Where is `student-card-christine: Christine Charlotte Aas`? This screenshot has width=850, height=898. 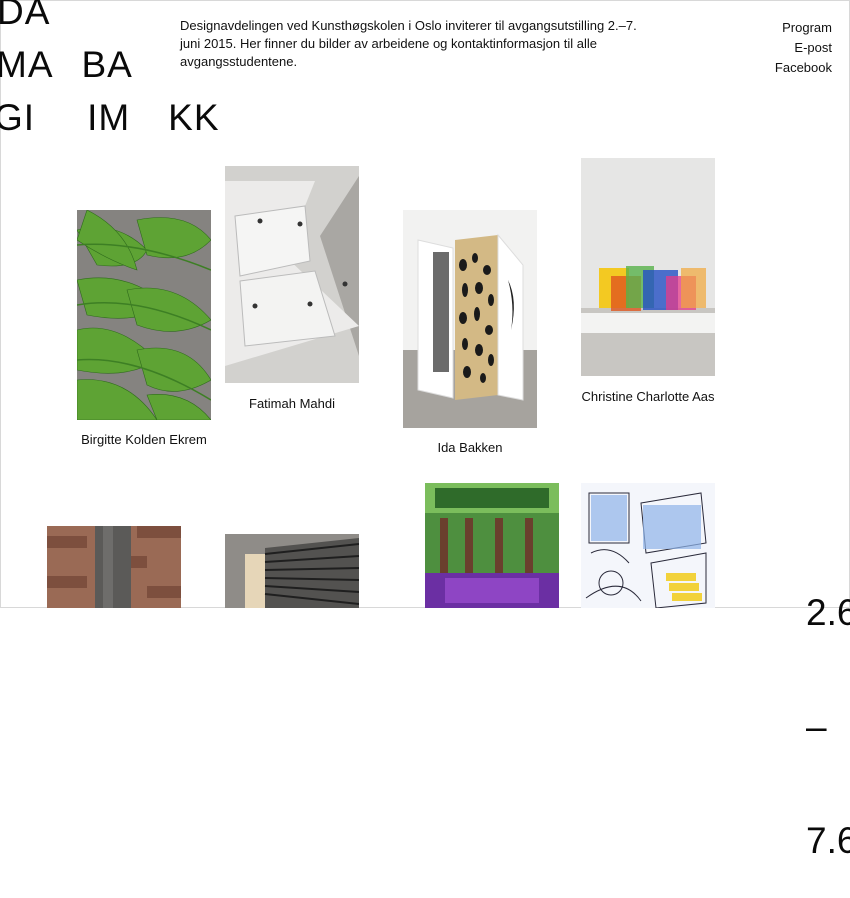 student-card-christine: Christine Charlotte Aas is located at coordinates (648, 293).